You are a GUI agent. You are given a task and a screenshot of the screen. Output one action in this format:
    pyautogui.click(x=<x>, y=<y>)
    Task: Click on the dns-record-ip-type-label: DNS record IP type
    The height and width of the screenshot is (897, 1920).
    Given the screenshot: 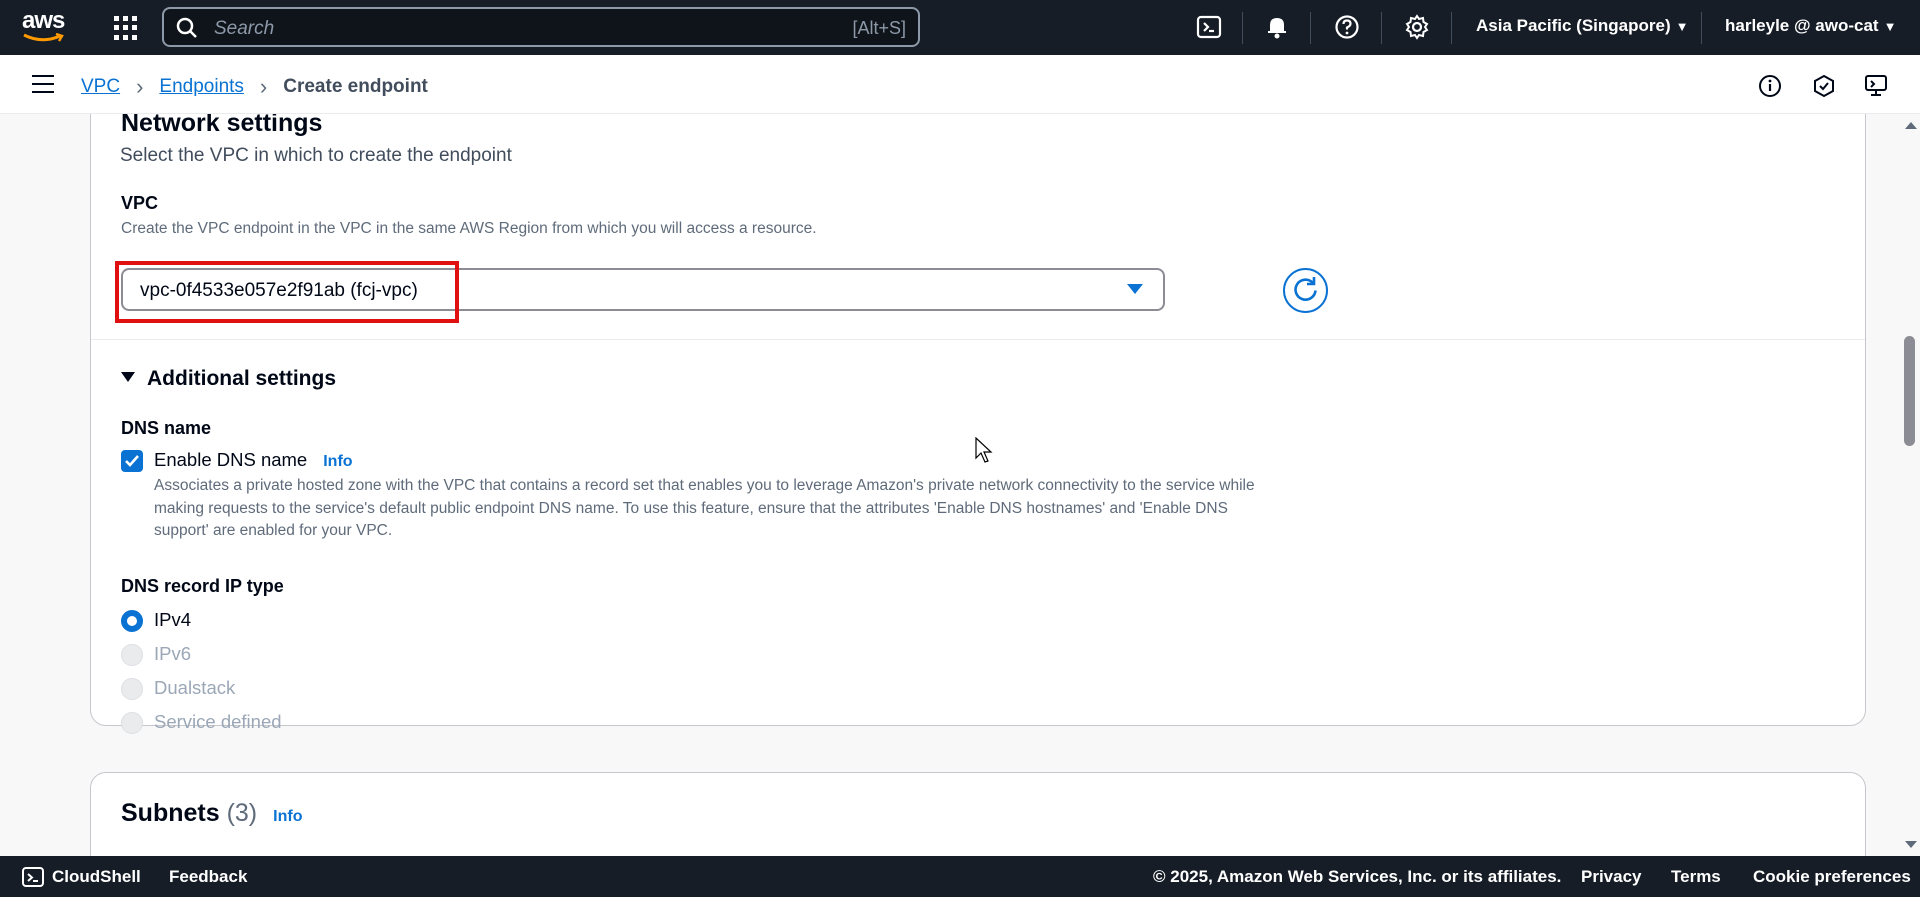 What is the action you would take?
    pyautogui.click(x=202, y=586)
    